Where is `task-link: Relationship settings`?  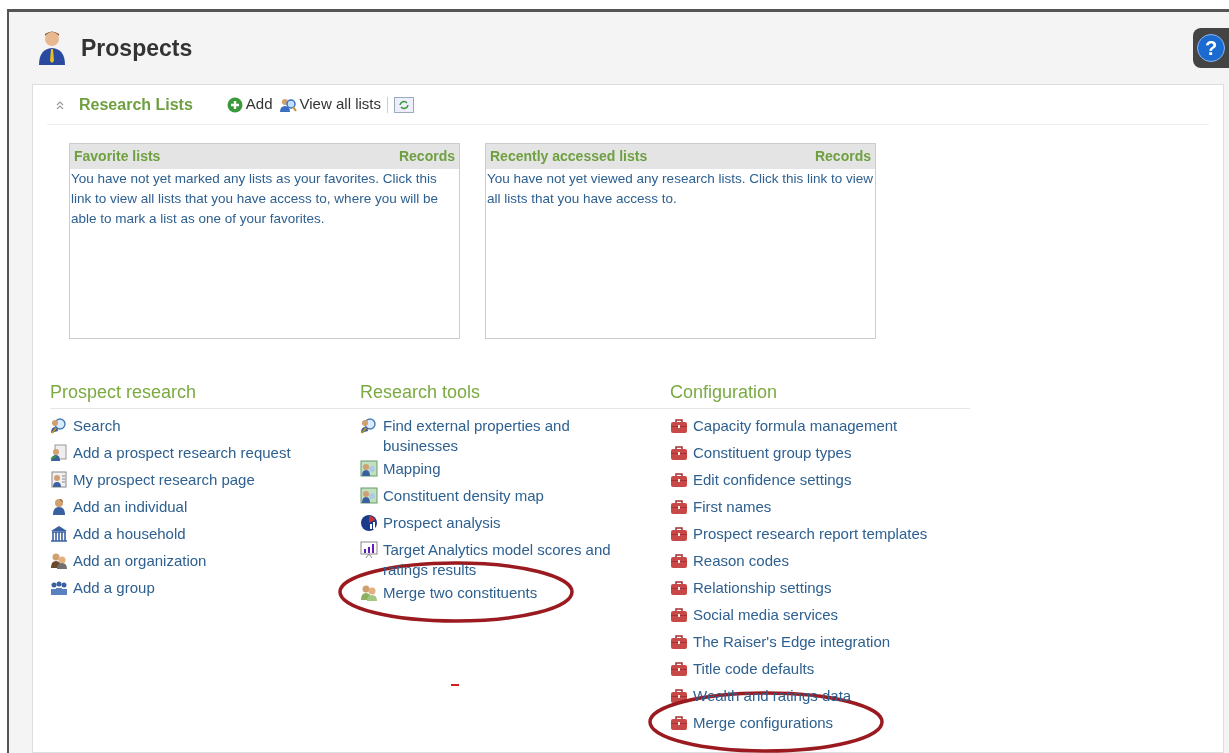 task-link: Relationship settings is located at coordinates (818, 588).